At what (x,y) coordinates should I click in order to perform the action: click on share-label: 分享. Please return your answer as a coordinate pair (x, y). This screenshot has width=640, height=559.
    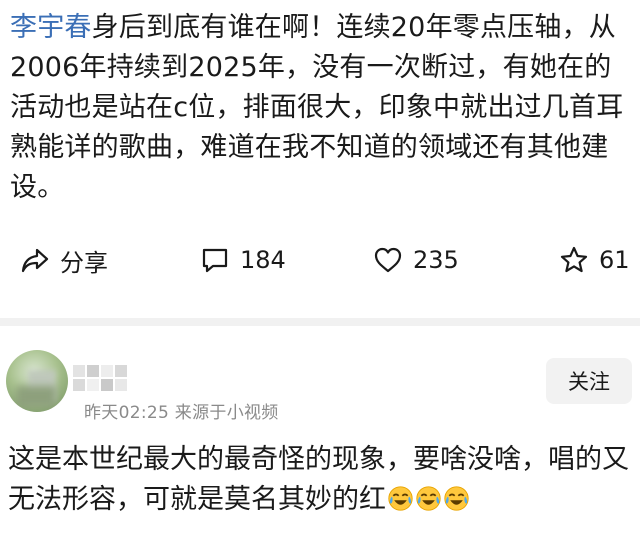
    Looking at the image, I should click on (84, 262).